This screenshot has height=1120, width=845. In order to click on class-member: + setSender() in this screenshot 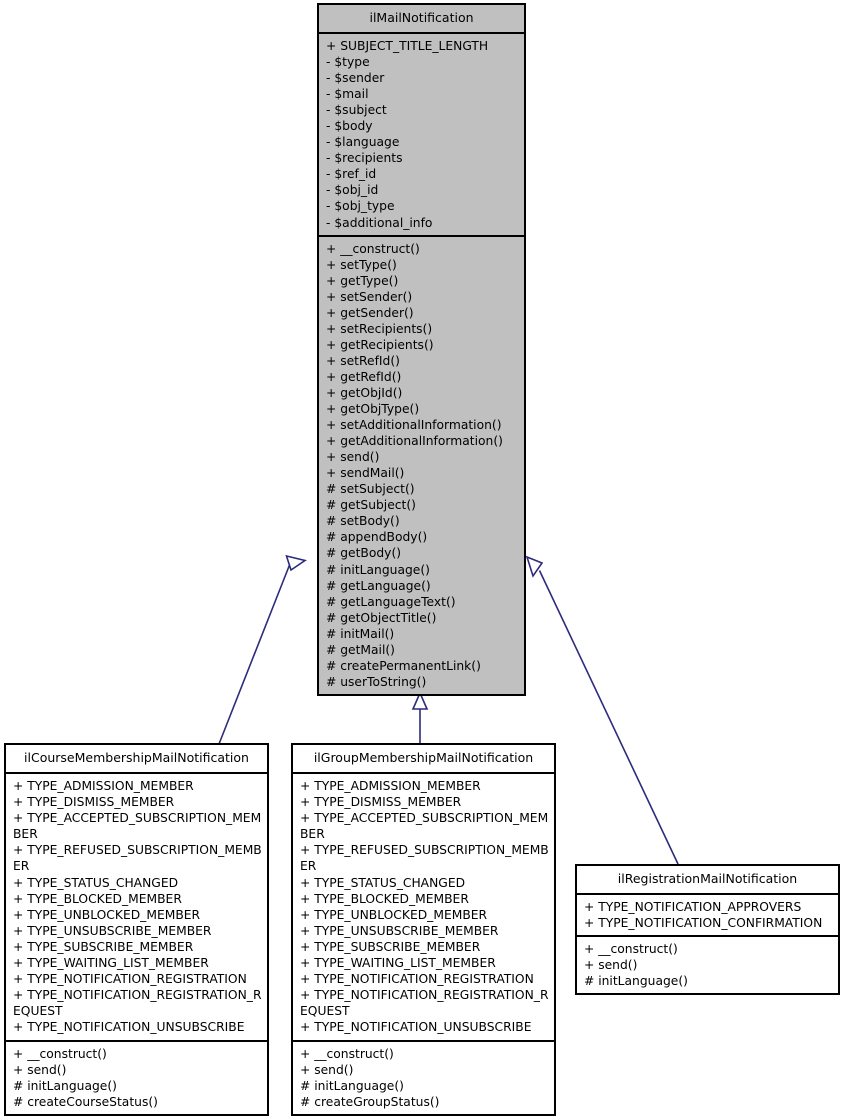, I will do `click(369, 296)`.